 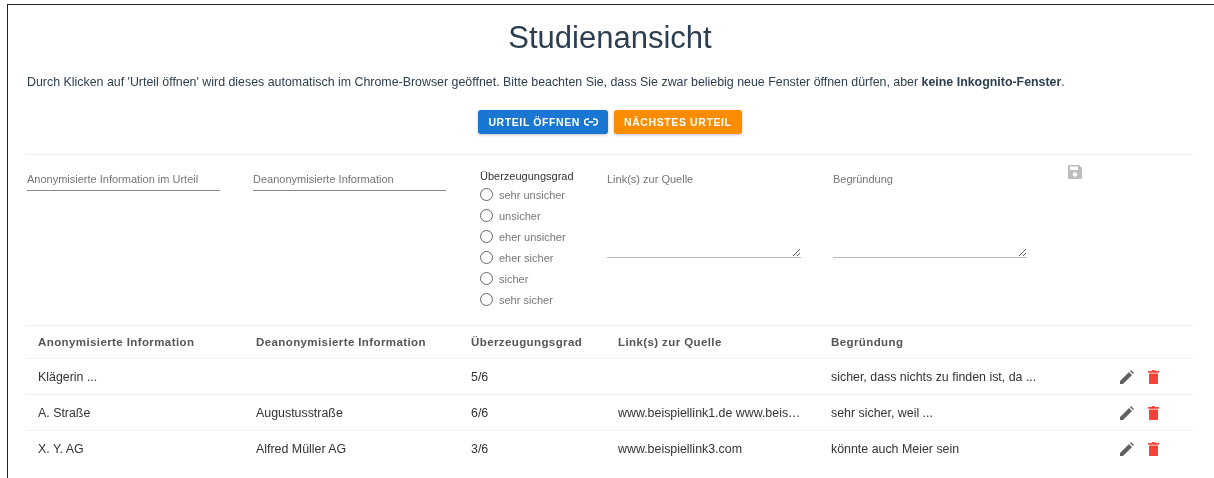 I want to click on table-cell: 3/6, so click(x=480, y=448).